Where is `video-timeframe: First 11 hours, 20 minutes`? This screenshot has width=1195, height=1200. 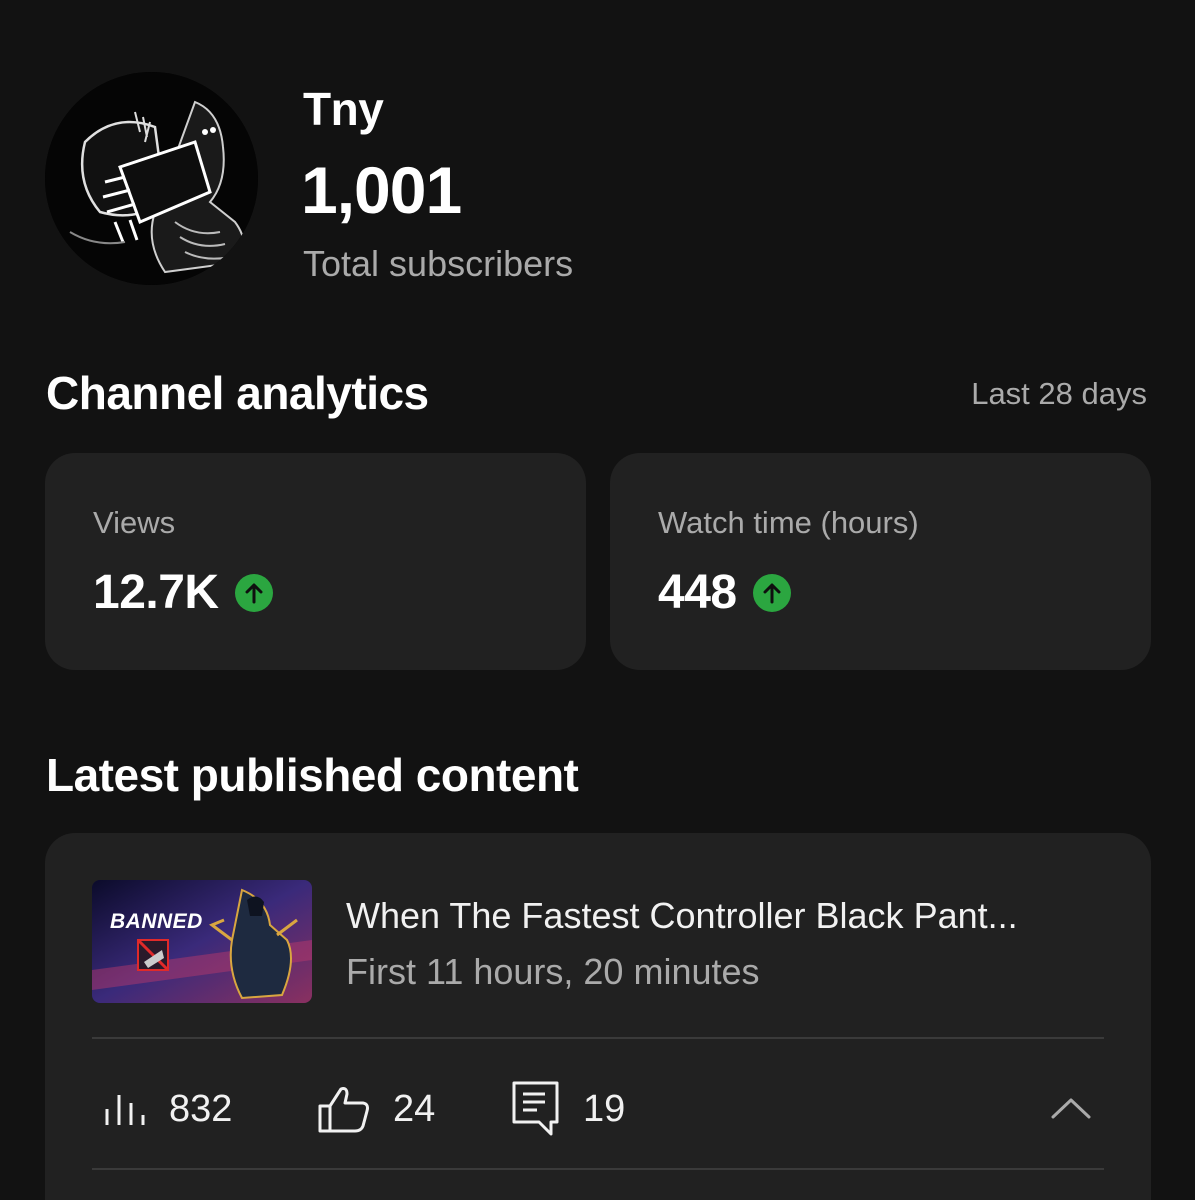 video-timeframe: First 11 hours, 20 minutes is located at coordinates (553, 971).